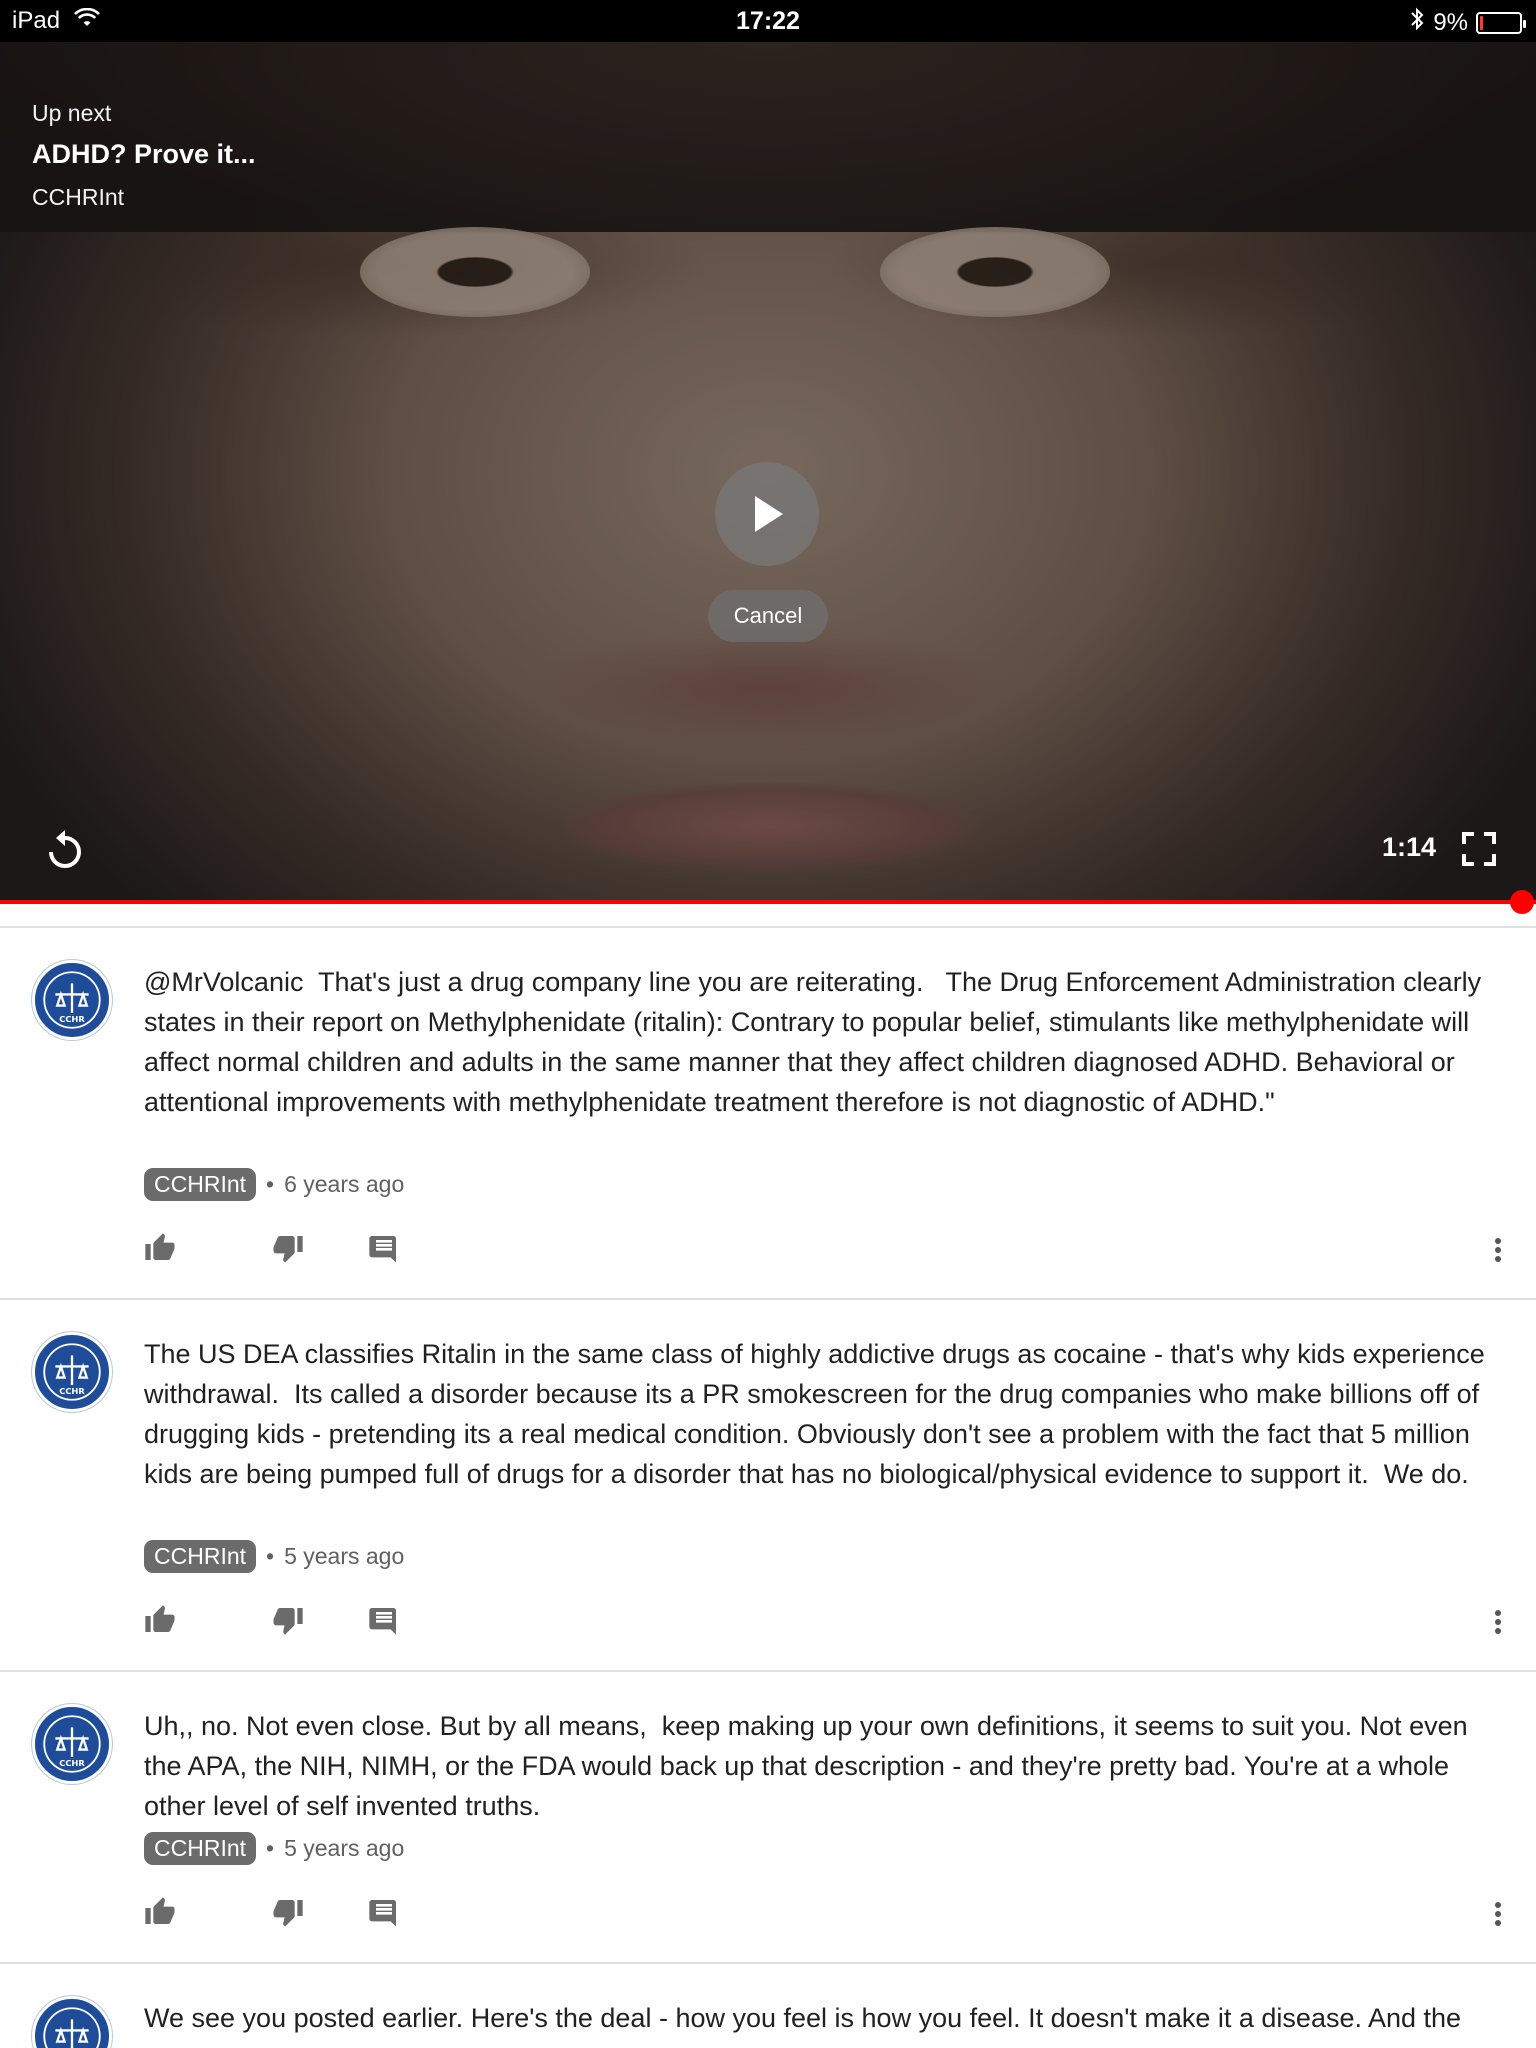  Describe the element at coordinates (1522, 902) in the screenshot. I see `progress-scrubber-handle` at that location.